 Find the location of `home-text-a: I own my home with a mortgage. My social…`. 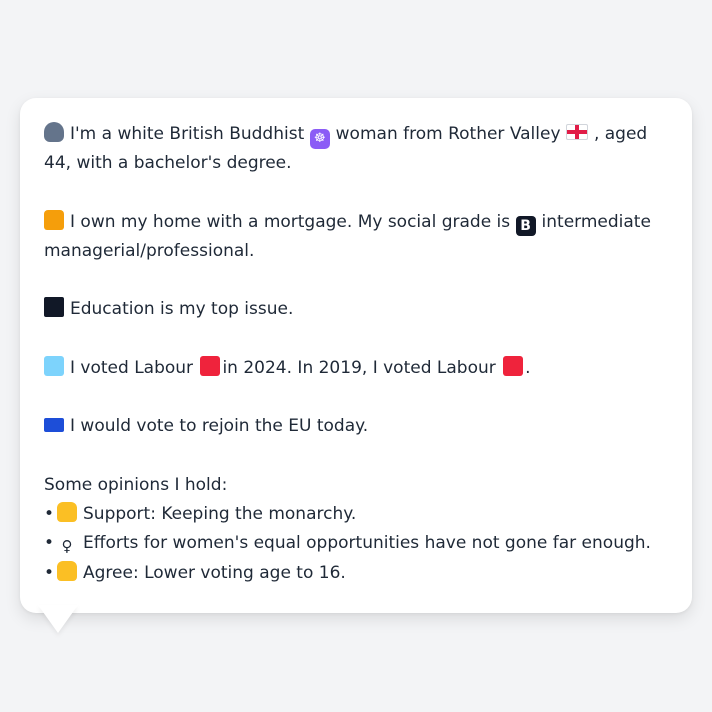

home-text-a: I own my home with a mortgage. My social… is located at coordinates (290, 221).